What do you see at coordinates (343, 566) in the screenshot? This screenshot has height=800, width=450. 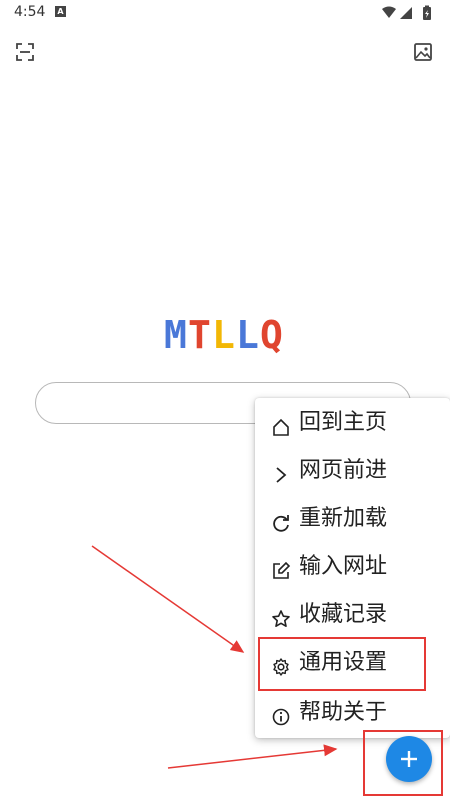 I see `menu-item-label: 输入网址` at bounding box center [343, 566].